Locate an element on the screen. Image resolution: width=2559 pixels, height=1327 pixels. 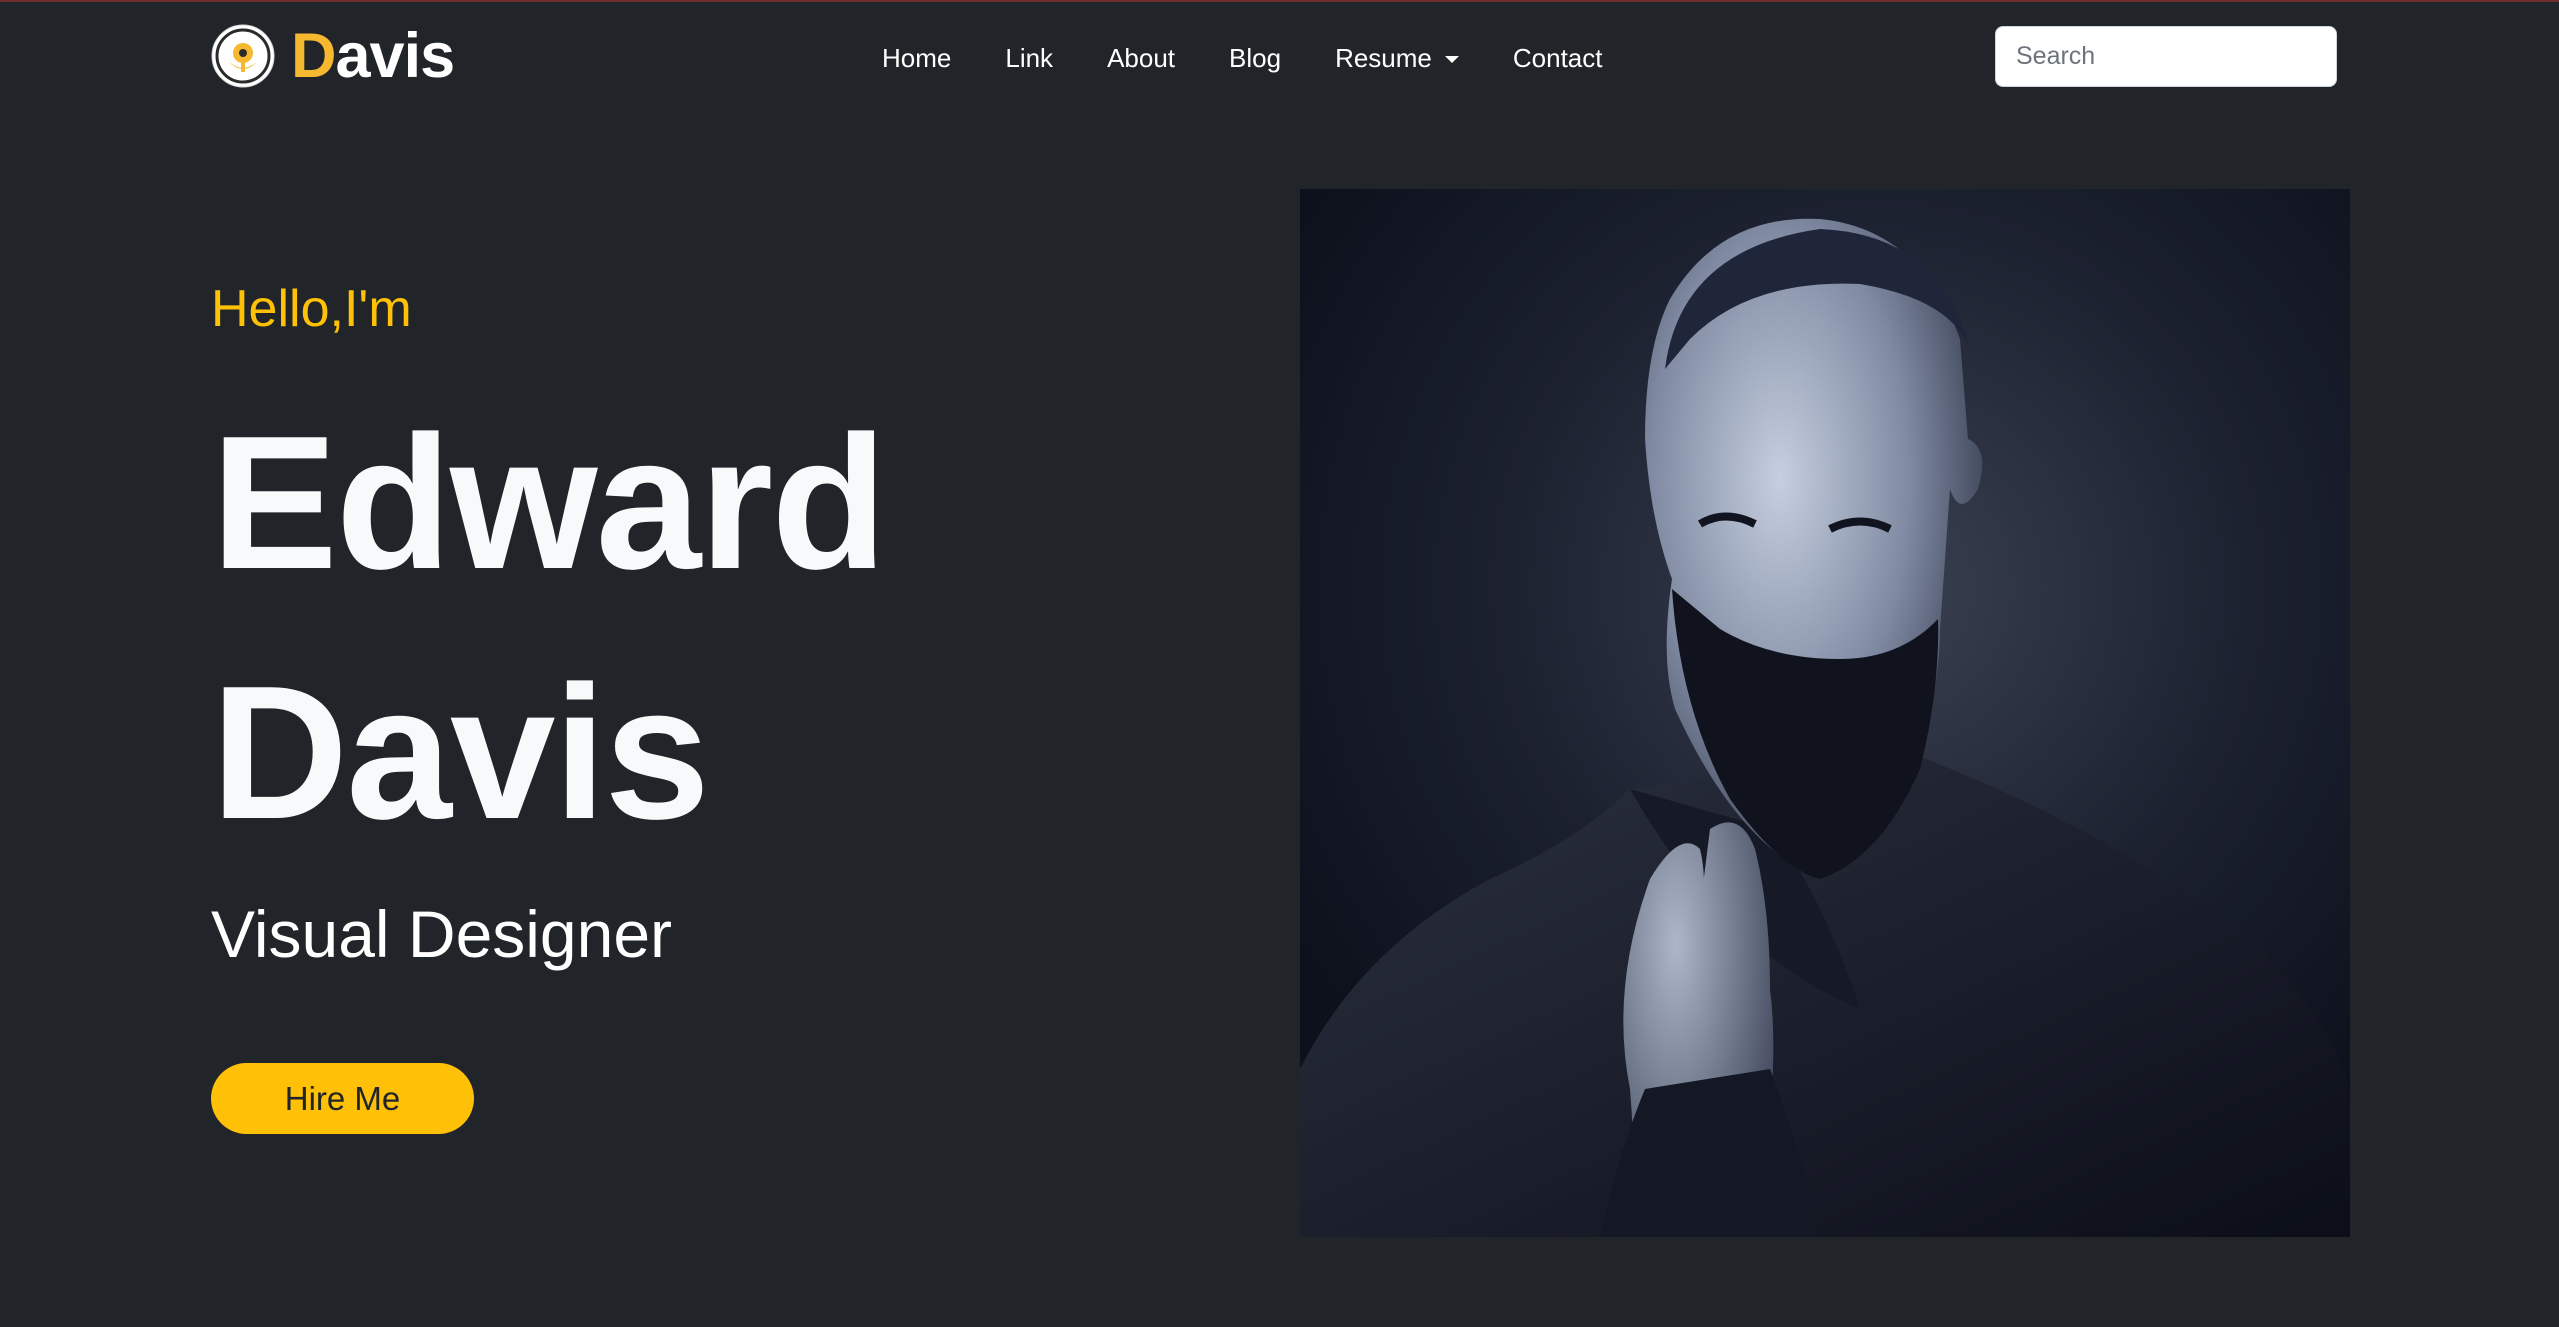
nav-links: Home Link About Blog Resume Contact is located at coordinates (1242, 58).